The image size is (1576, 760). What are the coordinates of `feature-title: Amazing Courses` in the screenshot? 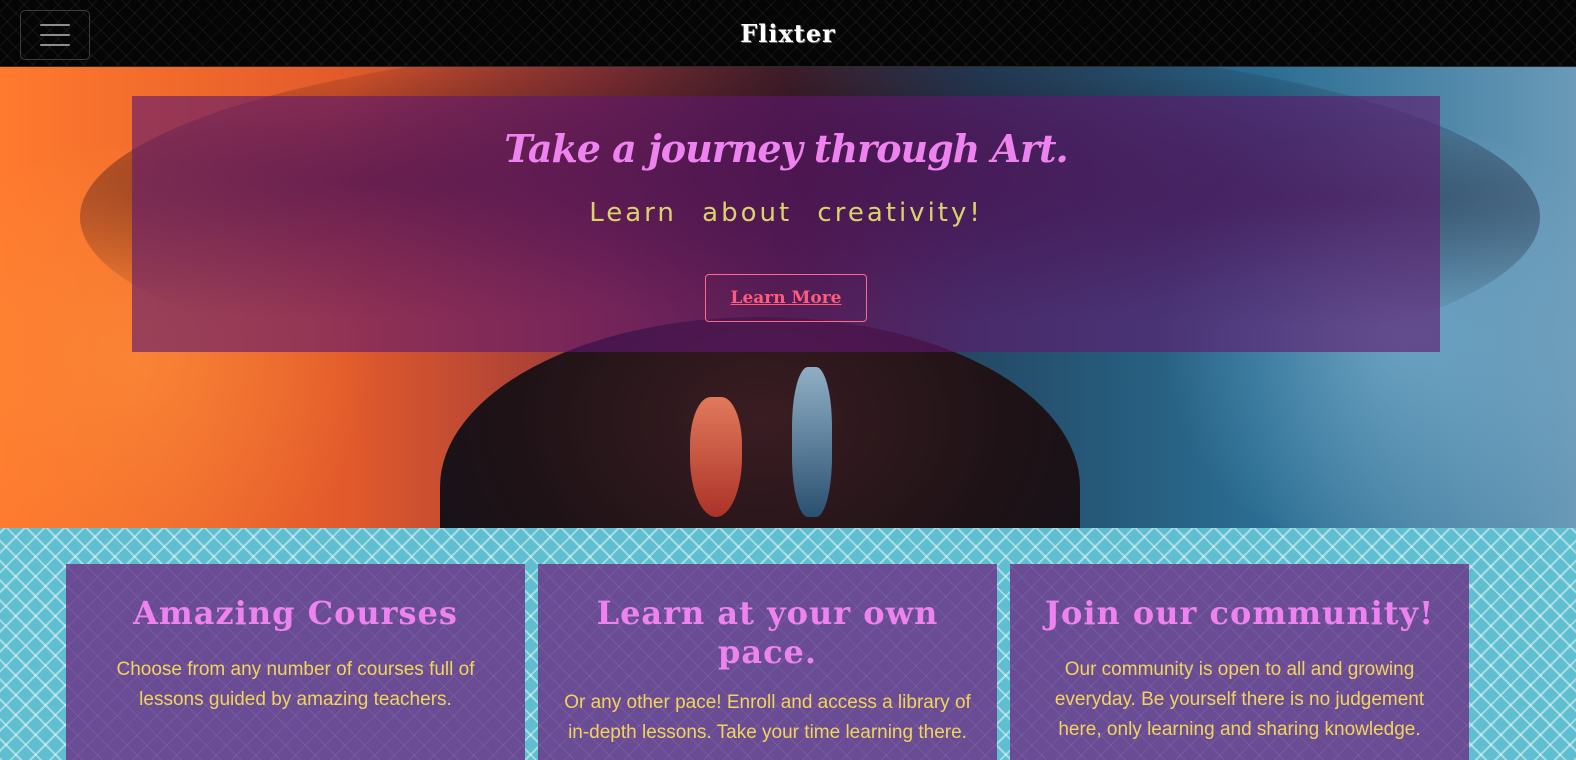 It's located at (295, 613).